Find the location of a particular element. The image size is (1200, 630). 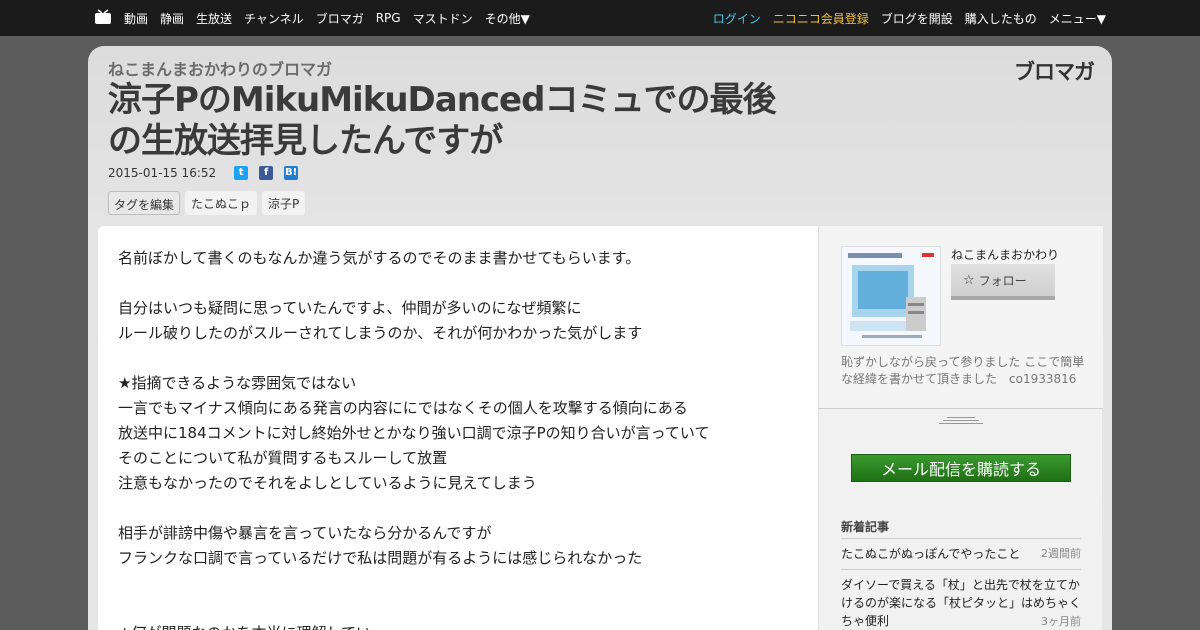

body-line: フランクな口調で言っているだけで私は問題が有るようには感じられなかった is located at coordinates (380, 558).